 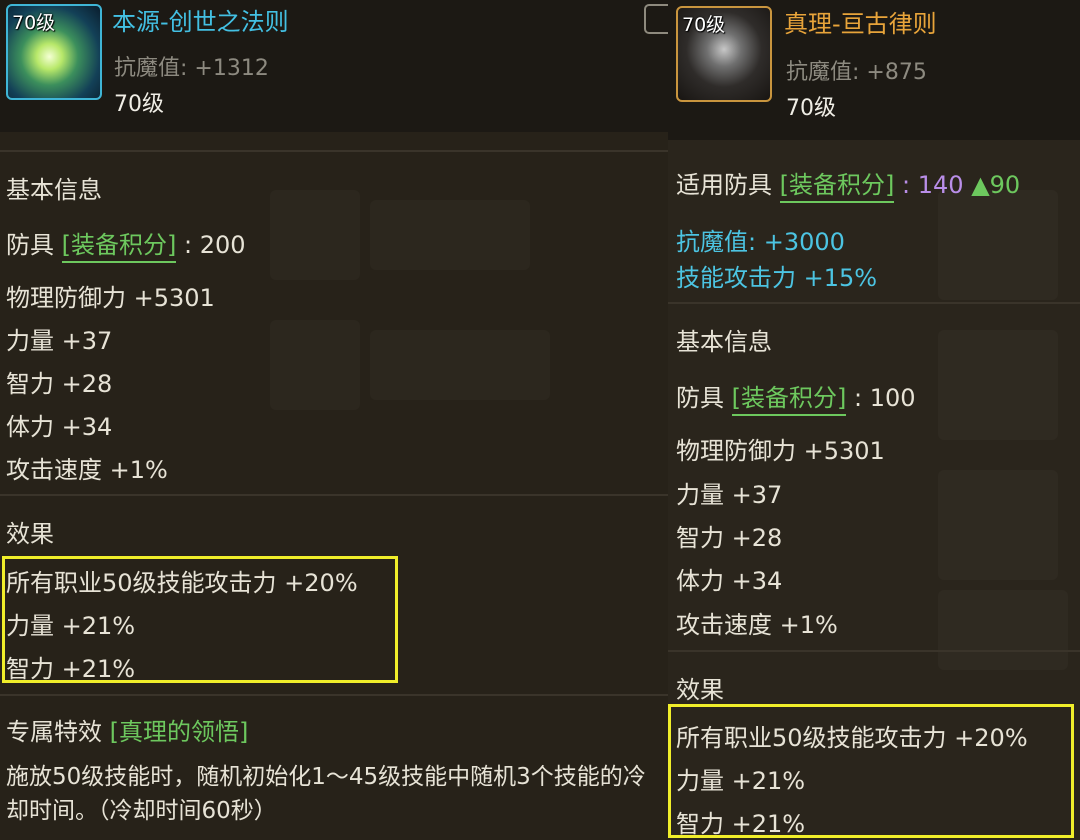 I want to click on exclusive-effect-row: 专属特效 [真理的领悟], so click(x=127, y=729).